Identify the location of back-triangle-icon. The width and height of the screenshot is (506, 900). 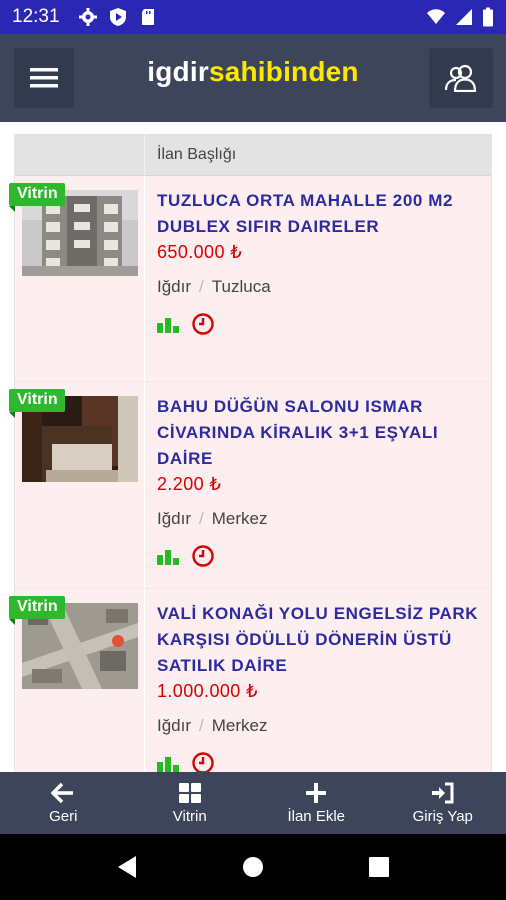
(127, 867).